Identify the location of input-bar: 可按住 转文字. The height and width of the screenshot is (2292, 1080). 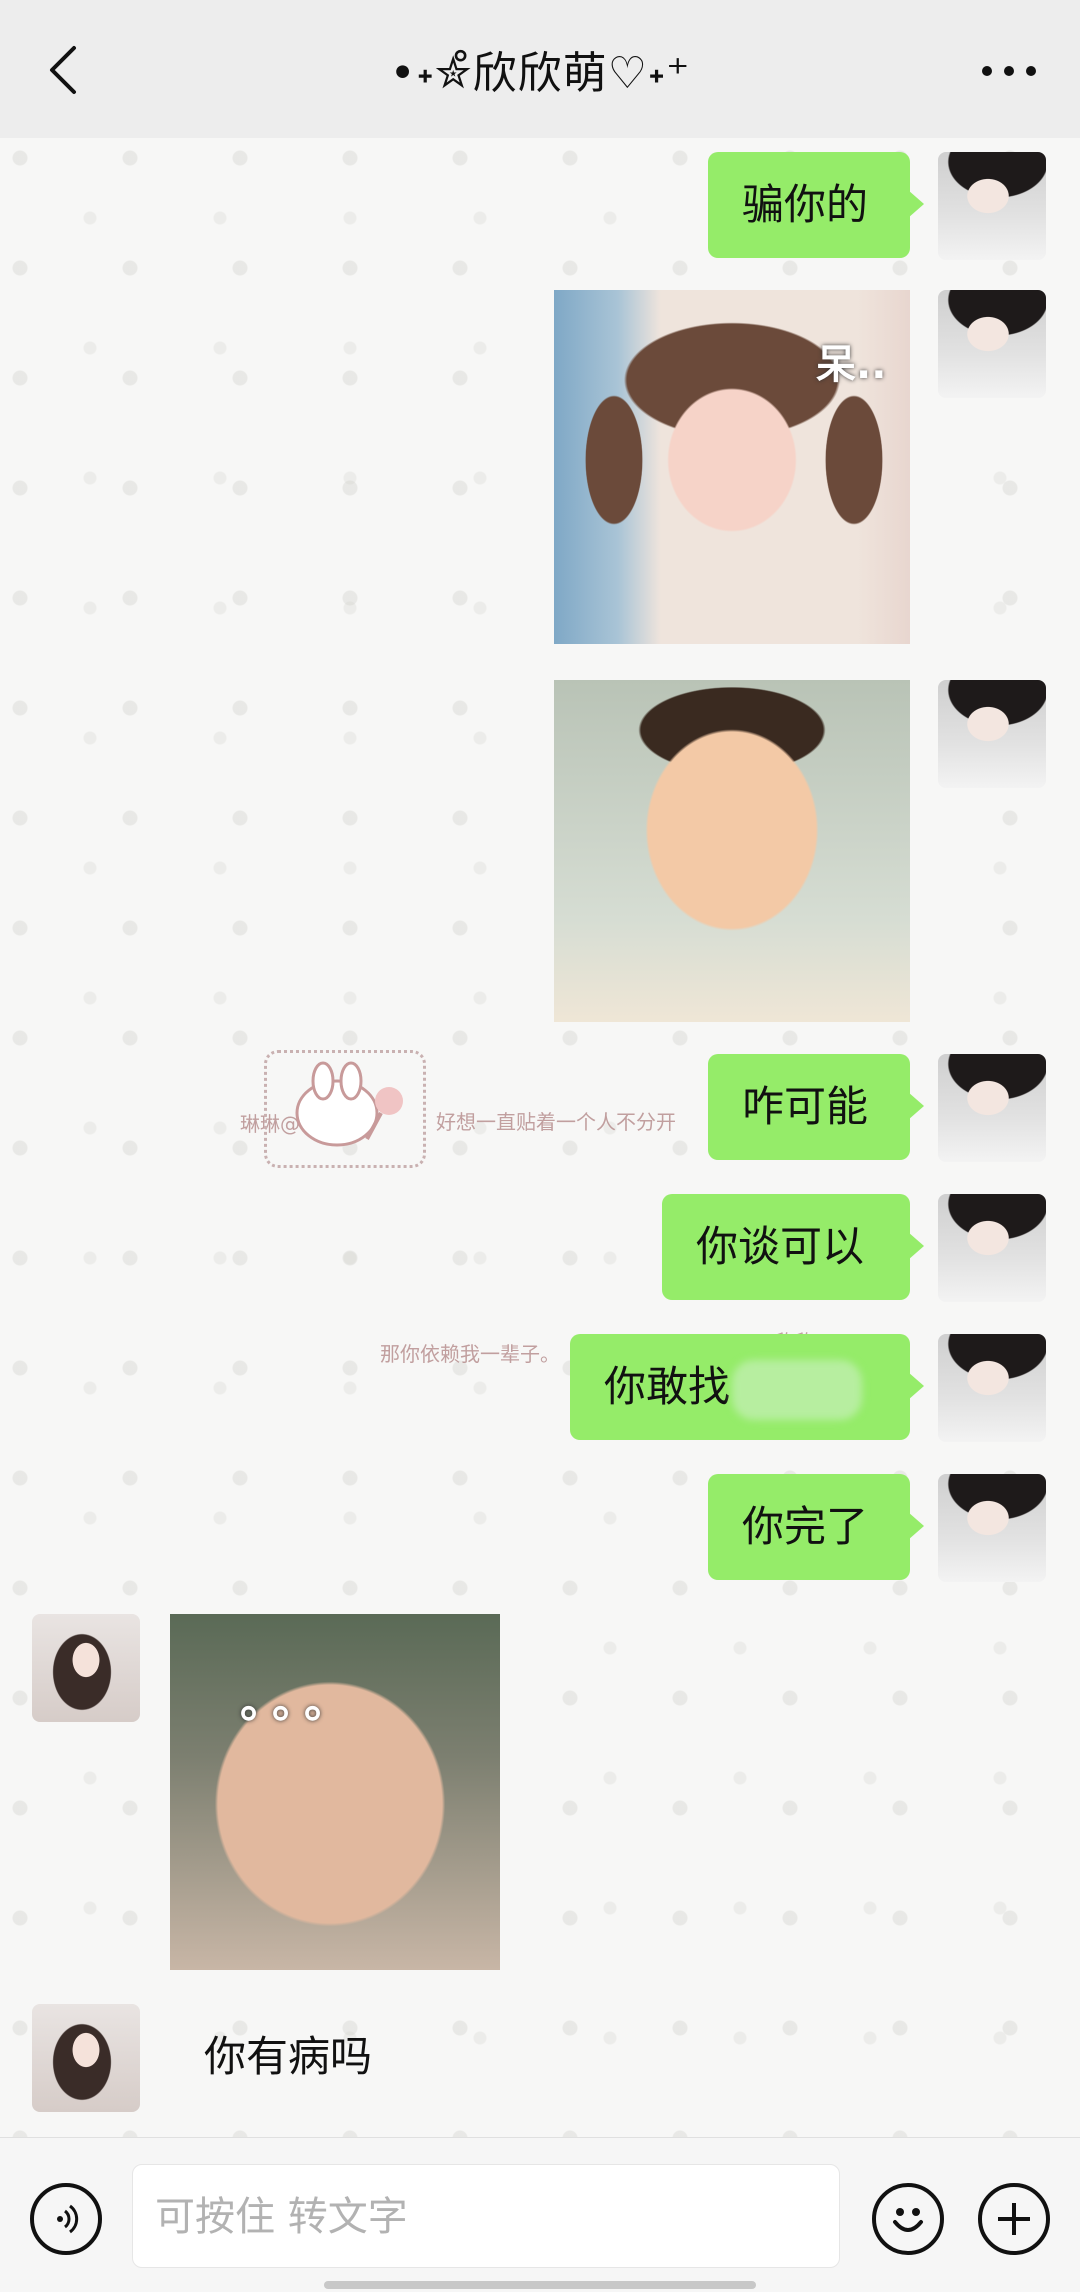
(540, 2214).